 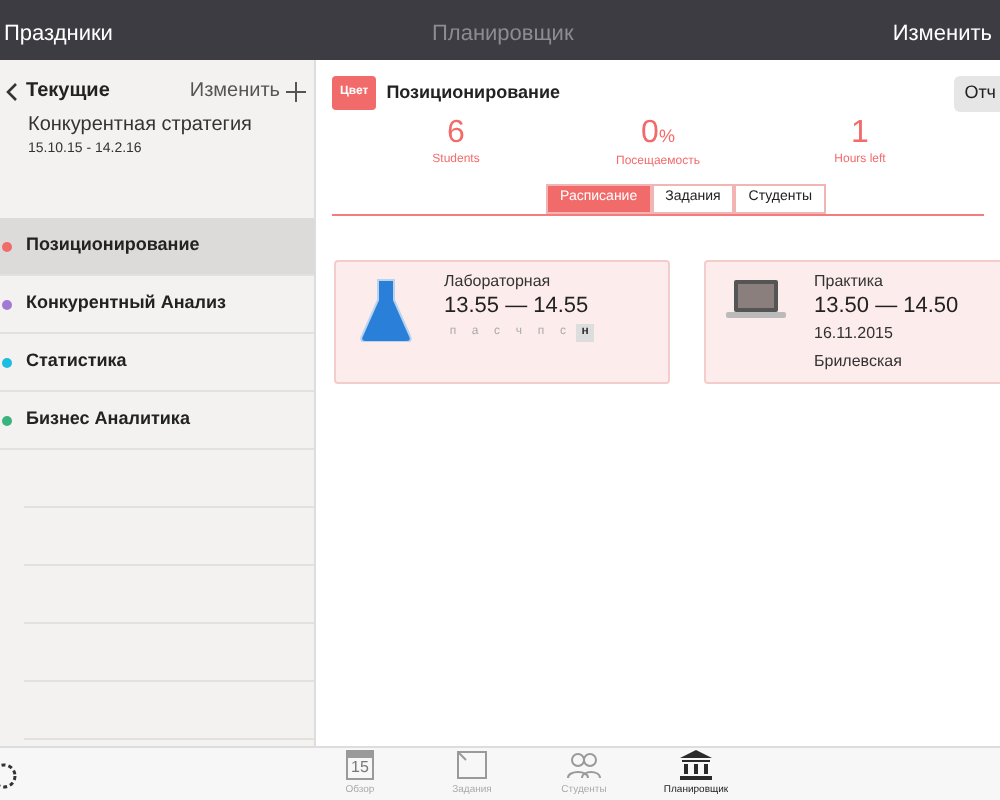 What do you see at coordinates (859, 361) in the screenshot?
I see `teacher-name: Брилевская` at bounding box center [859, 361].